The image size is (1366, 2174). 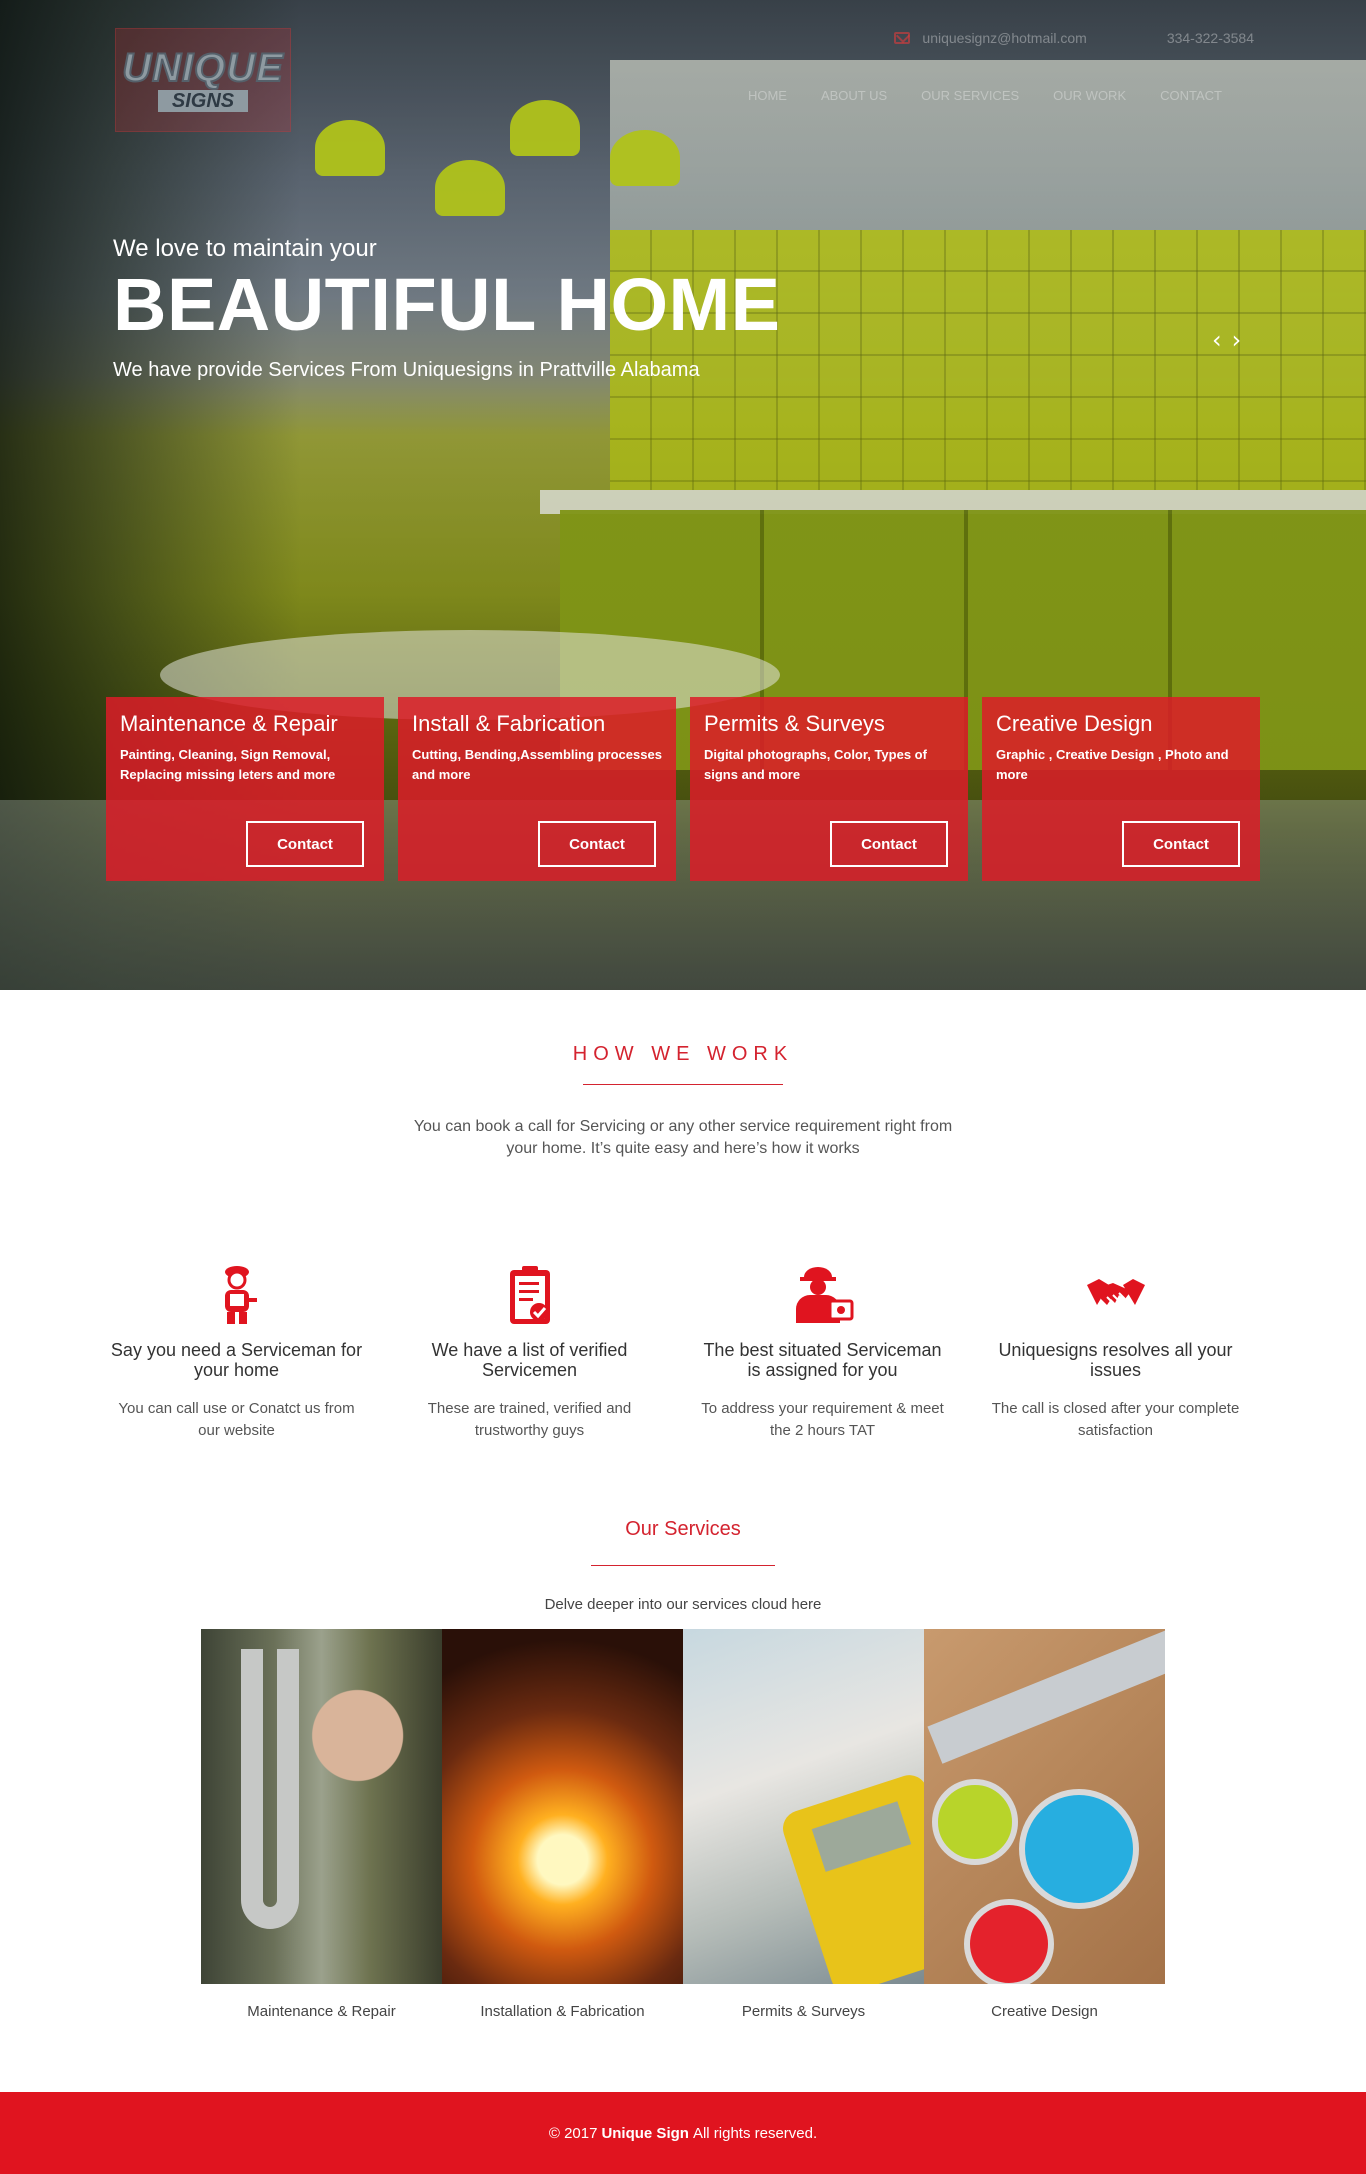 What do you see at coordinates (1115, 1295) in the screenshot?
I see `handshake-icon` at bounding box center [1115, 1295].